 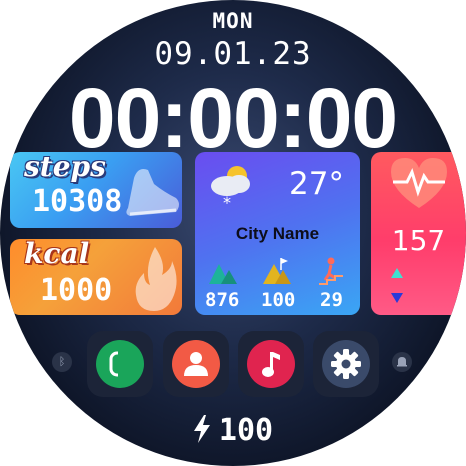 I want to click on flame-icon, so click(x=156, y=279).